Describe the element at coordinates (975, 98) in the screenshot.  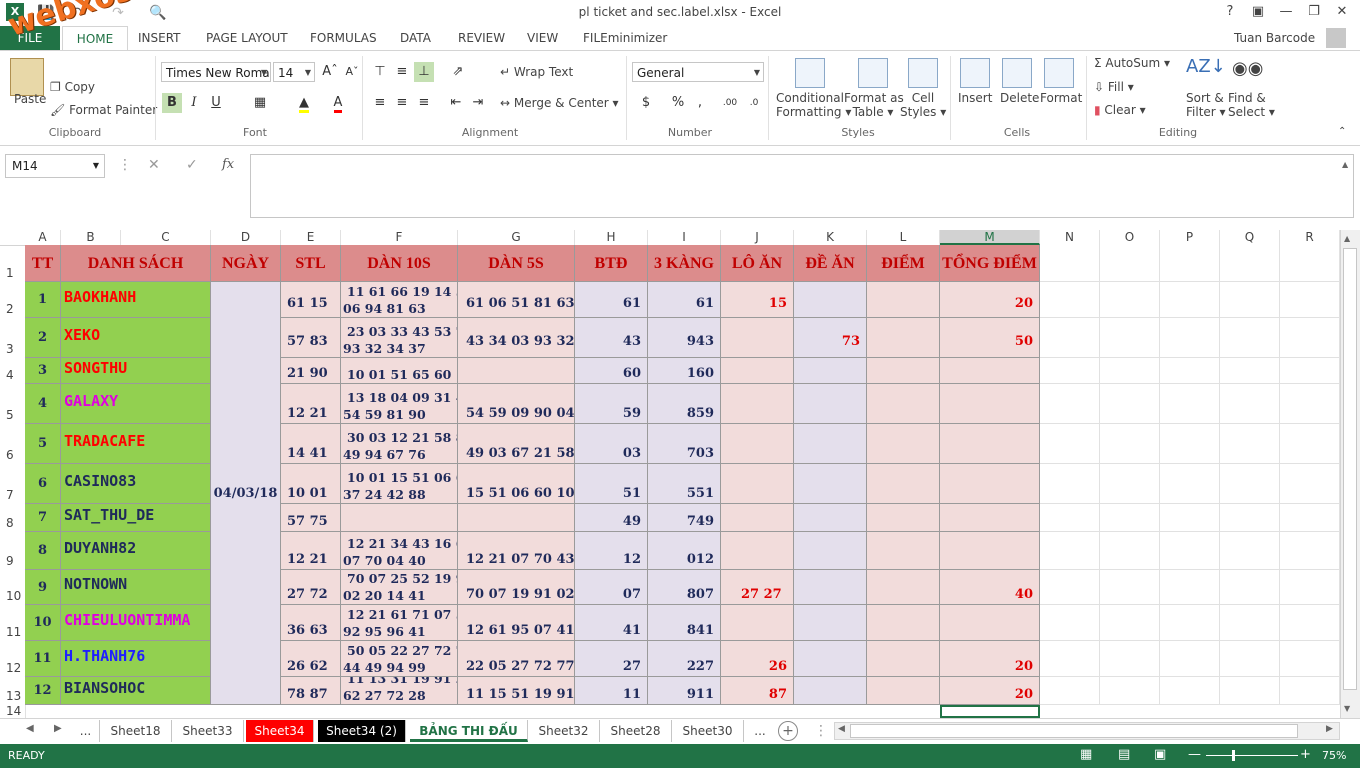
I see `insert-button: Insert` at that location.